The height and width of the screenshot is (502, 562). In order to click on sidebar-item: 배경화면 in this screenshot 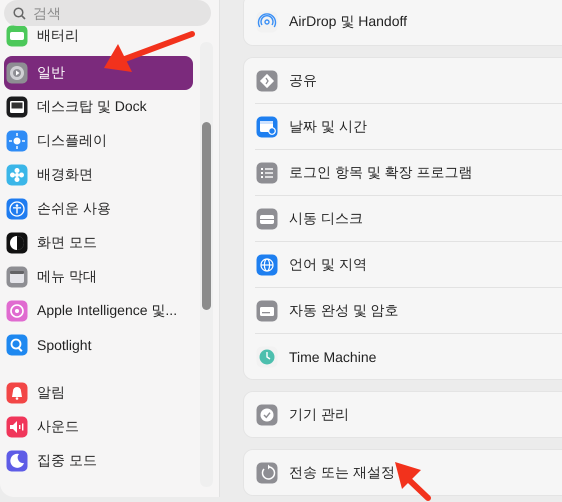, I will do `click(98, 175)`.